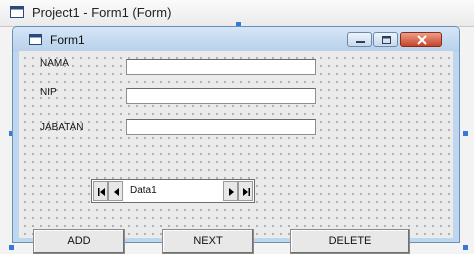  I want to click on prev-record-button, so click(115, 191).